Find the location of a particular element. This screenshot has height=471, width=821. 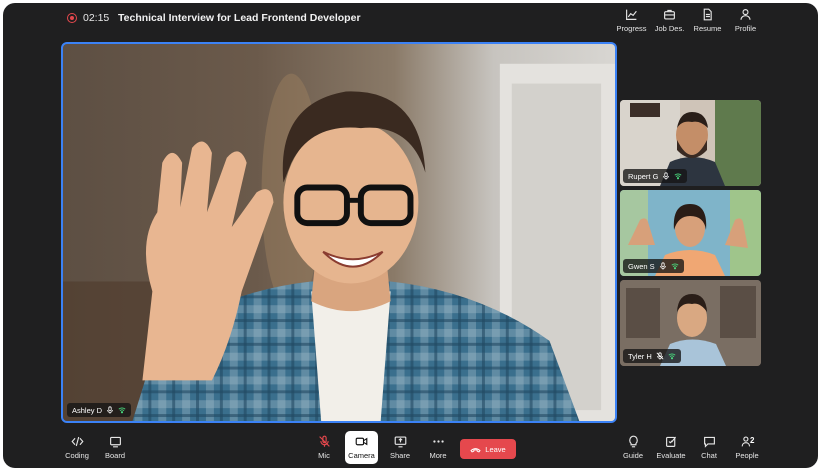

more-button: More is located at coordinates (438, 447).